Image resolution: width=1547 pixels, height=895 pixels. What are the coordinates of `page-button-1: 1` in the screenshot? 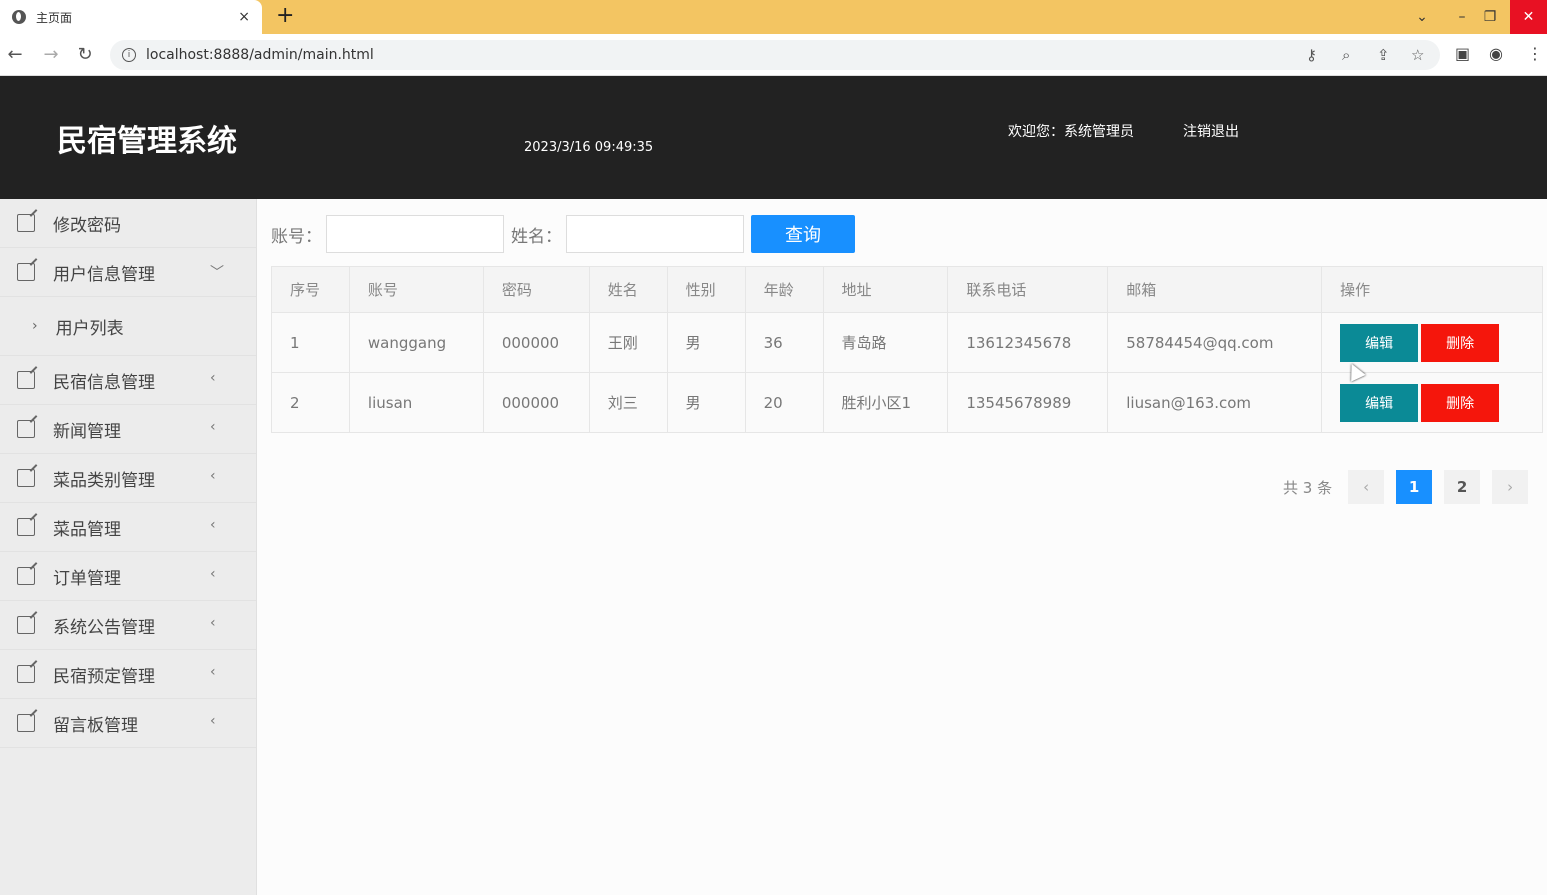 It's located at (1414, 487).